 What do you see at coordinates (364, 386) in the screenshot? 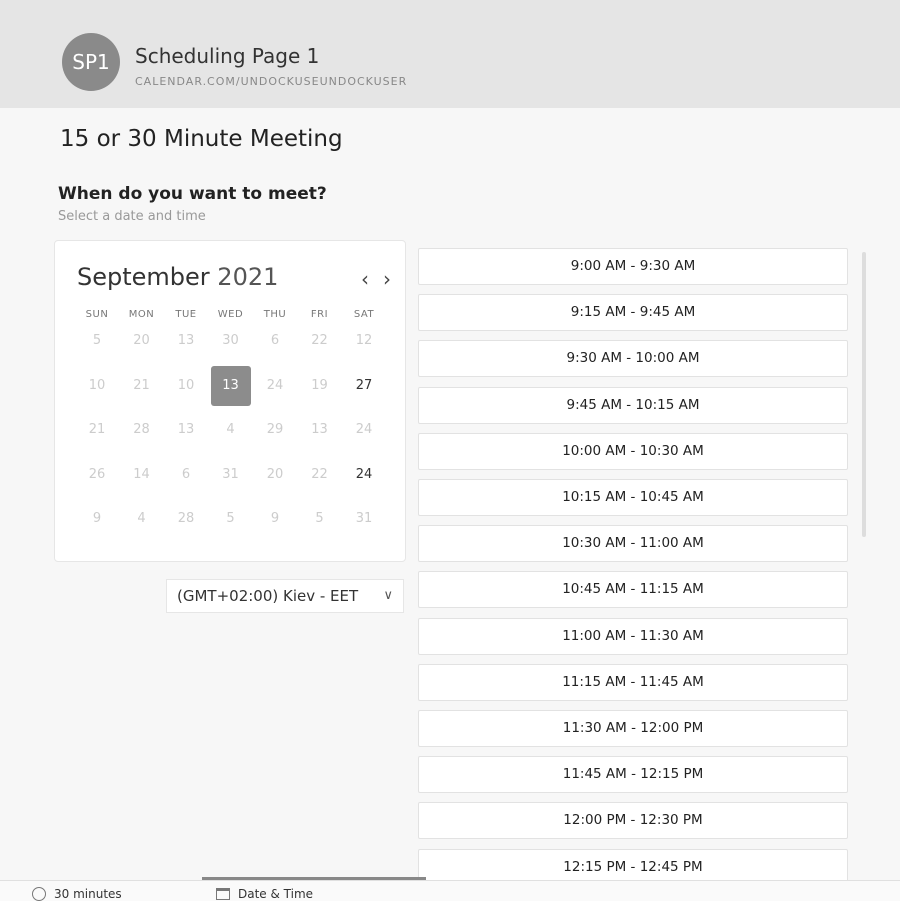
I see `calendar-day-available: 27` at bounding box center [364, 386].